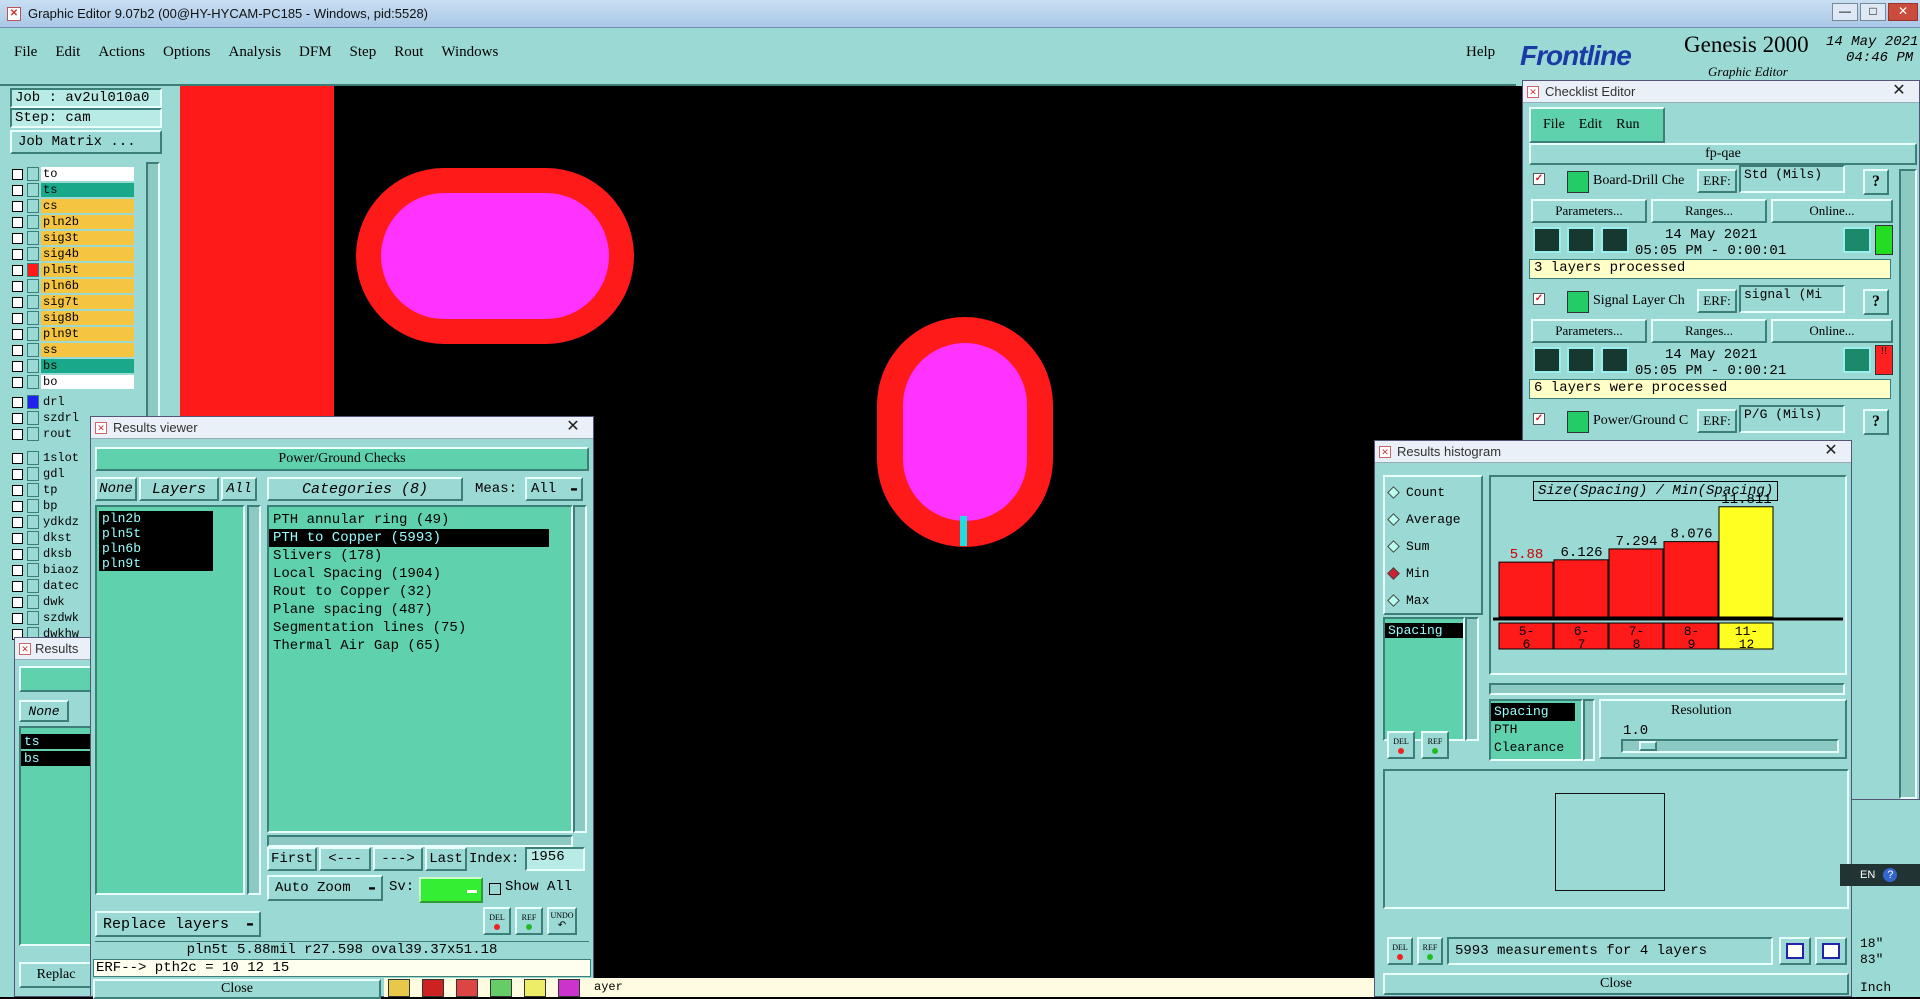 This screenshot has width=1920, height=999. Describe the element at coordinates (1616, 984) in the screenshot. I see `histogram-close-button: Close` at that location.